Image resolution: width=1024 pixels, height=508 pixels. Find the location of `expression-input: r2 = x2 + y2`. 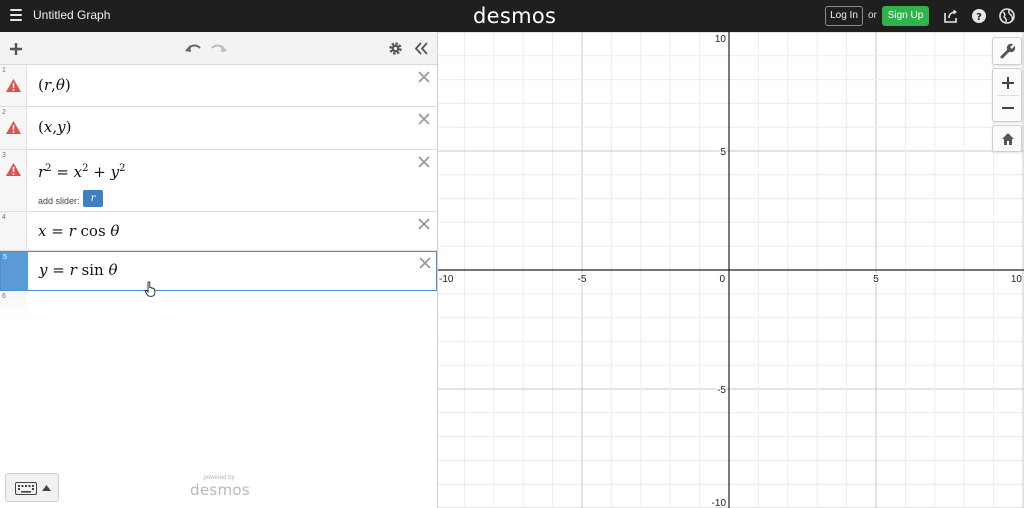

expression-input: r2 = x2 + y2 is located at coordinates (81, 172).